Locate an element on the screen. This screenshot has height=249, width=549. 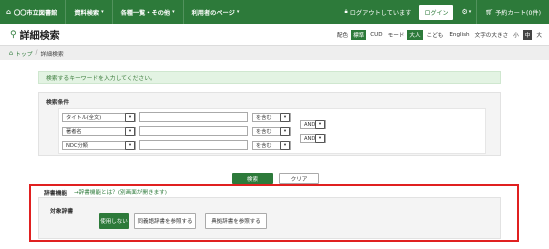
font-size-small-option: 小 is located at coordinates (516, 35).